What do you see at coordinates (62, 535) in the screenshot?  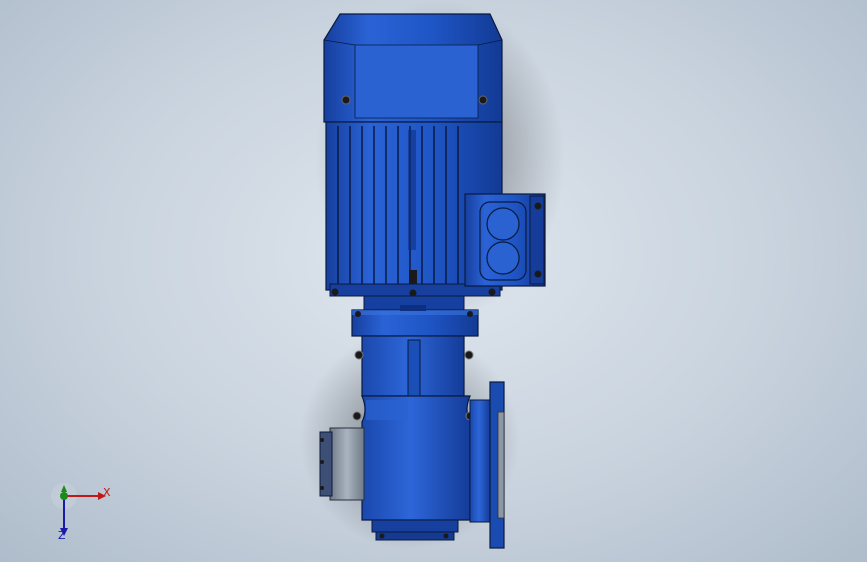 I see `axis-z-label: Z` at bounding box center [62, 535].